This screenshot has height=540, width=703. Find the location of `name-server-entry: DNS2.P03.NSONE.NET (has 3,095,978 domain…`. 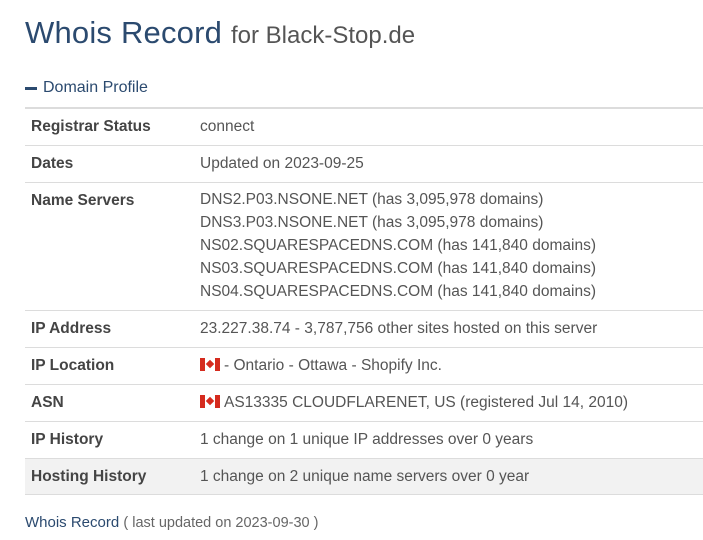

name-server-entry: DNS2.P03.NSONE.NET (has 3,095,978 domain… is located at coordinates (372, 199).